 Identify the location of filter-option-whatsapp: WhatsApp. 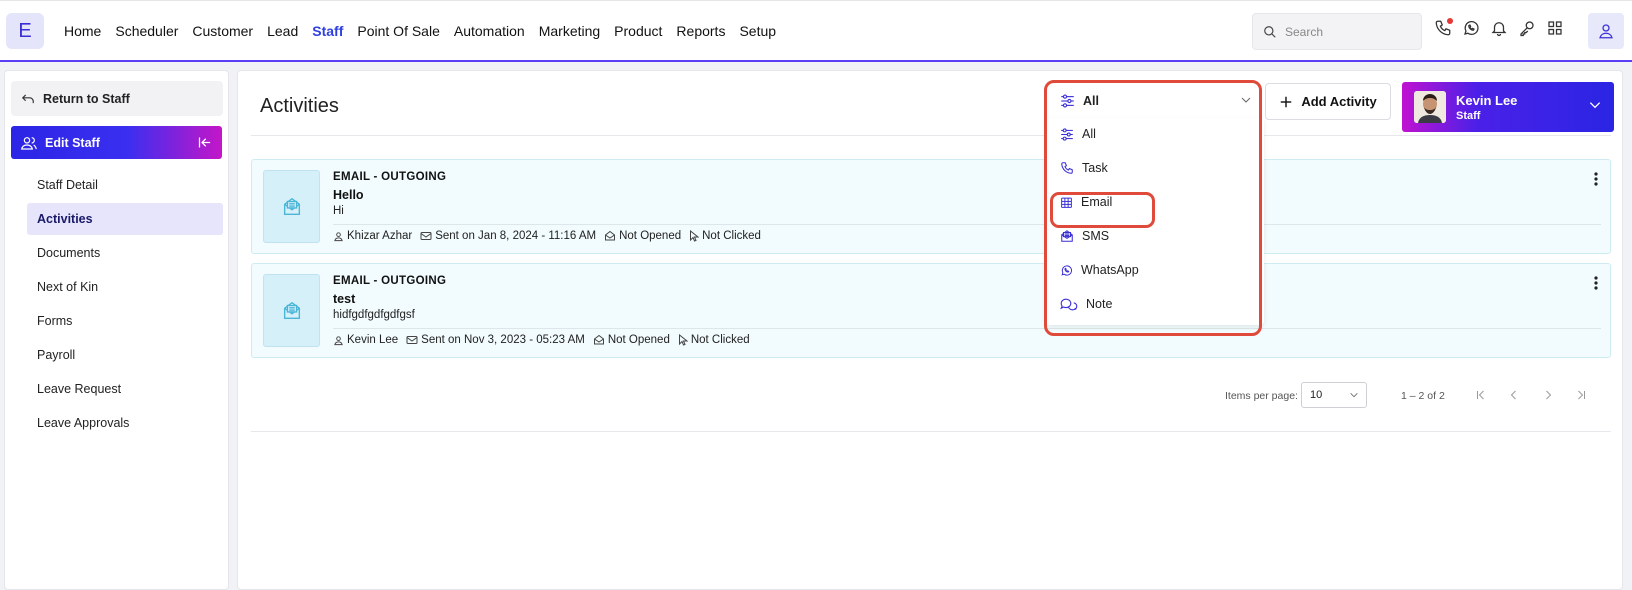
(1150, 270).